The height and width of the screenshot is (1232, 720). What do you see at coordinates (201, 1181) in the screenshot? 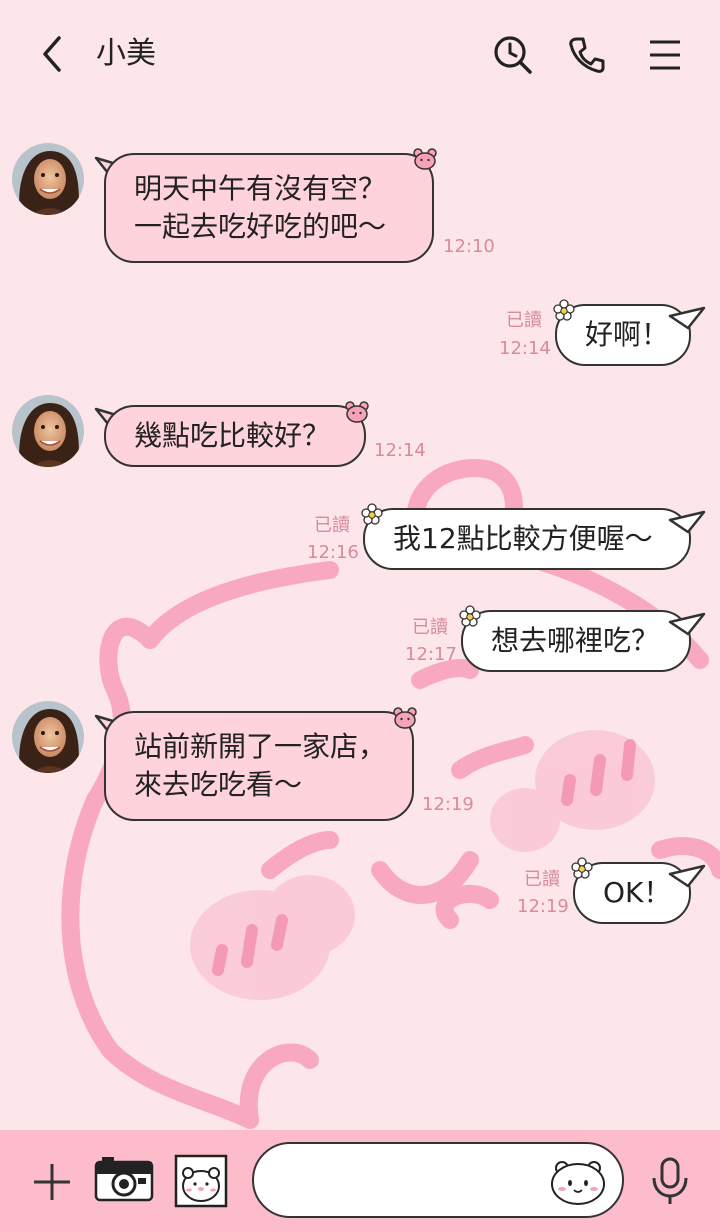
I see `image-icon` at bounding box center [201, 1181].